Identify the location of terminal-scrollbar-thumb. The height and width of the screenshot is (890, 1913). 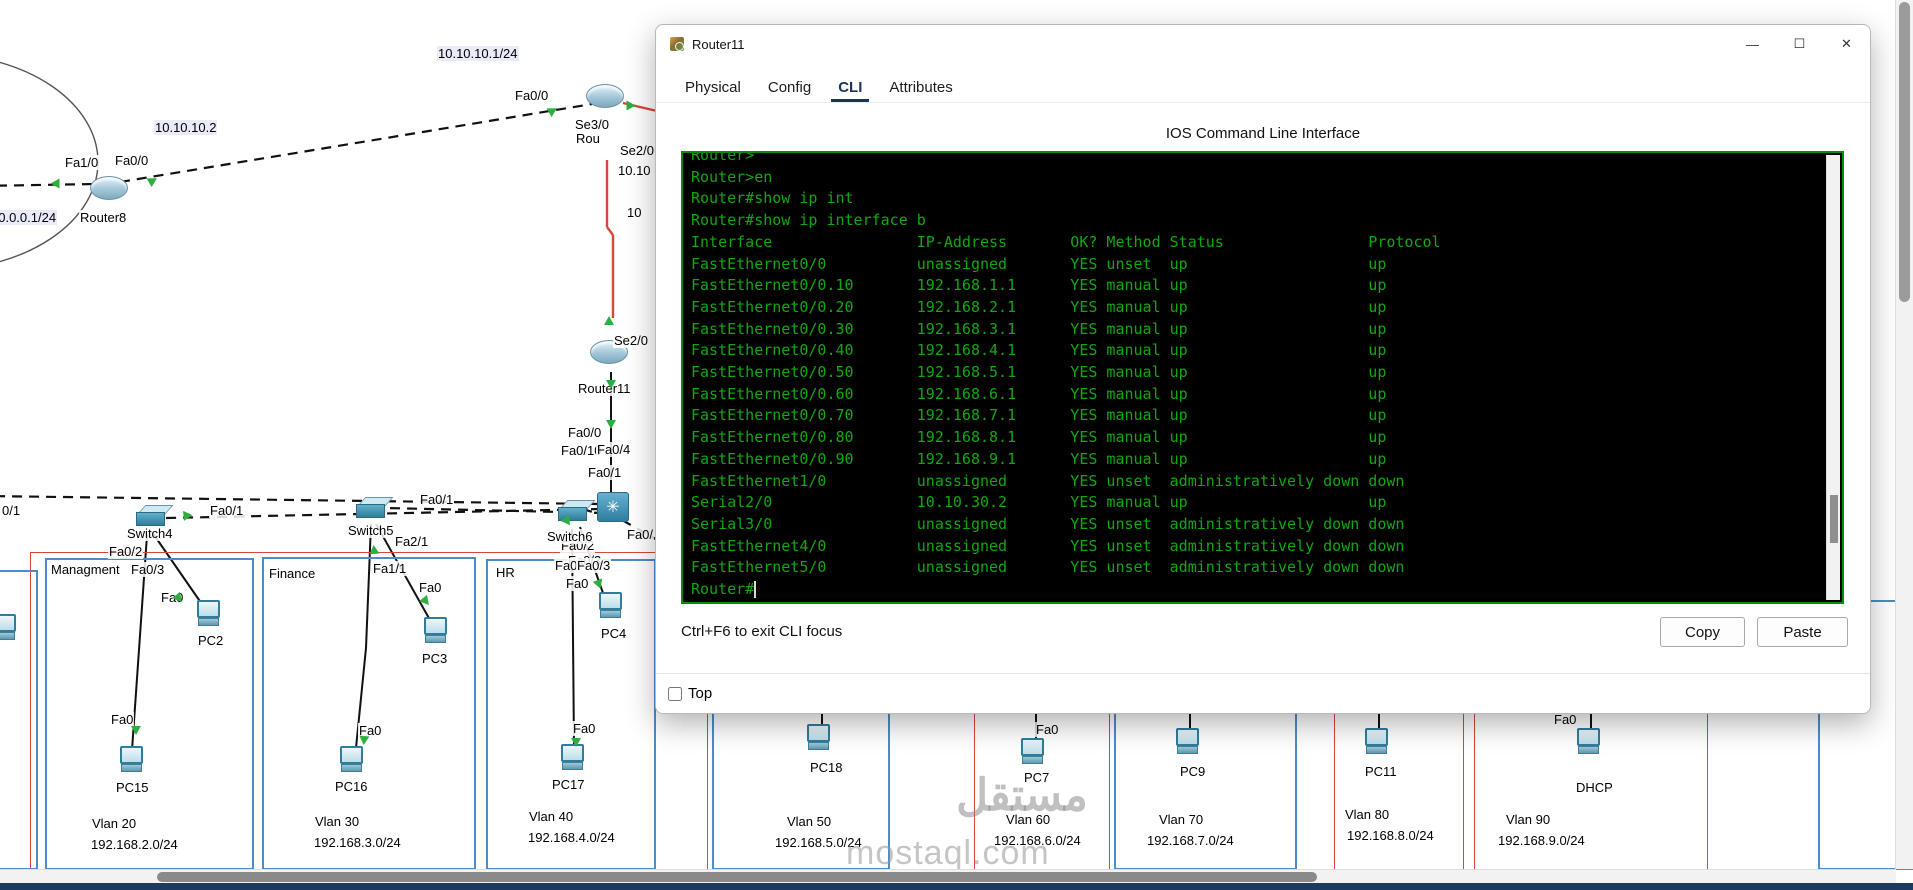
(1834, 519).